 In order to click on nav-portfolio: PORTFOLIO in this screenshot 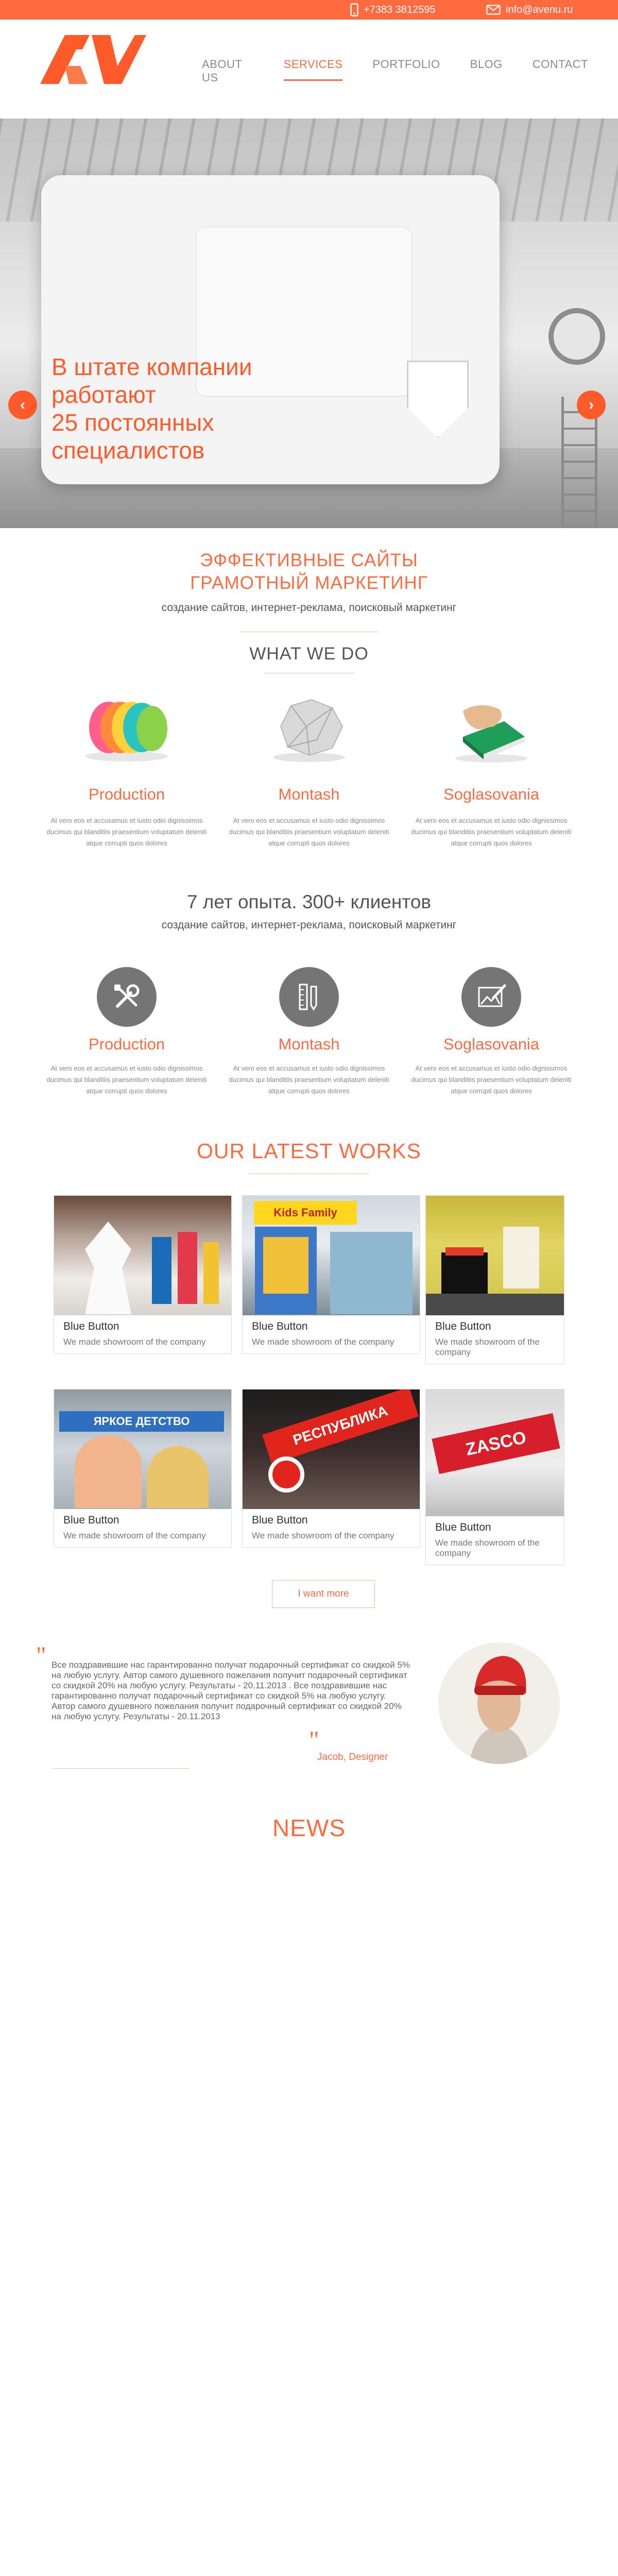, I will do `click(406, 70)`.